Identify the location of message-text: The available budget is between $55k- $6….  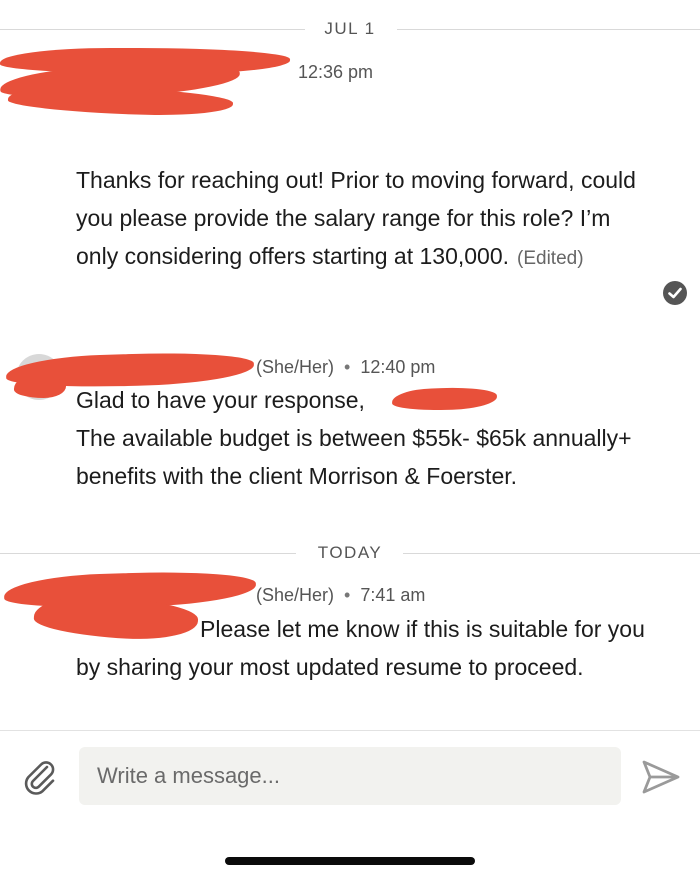
(354, 457).